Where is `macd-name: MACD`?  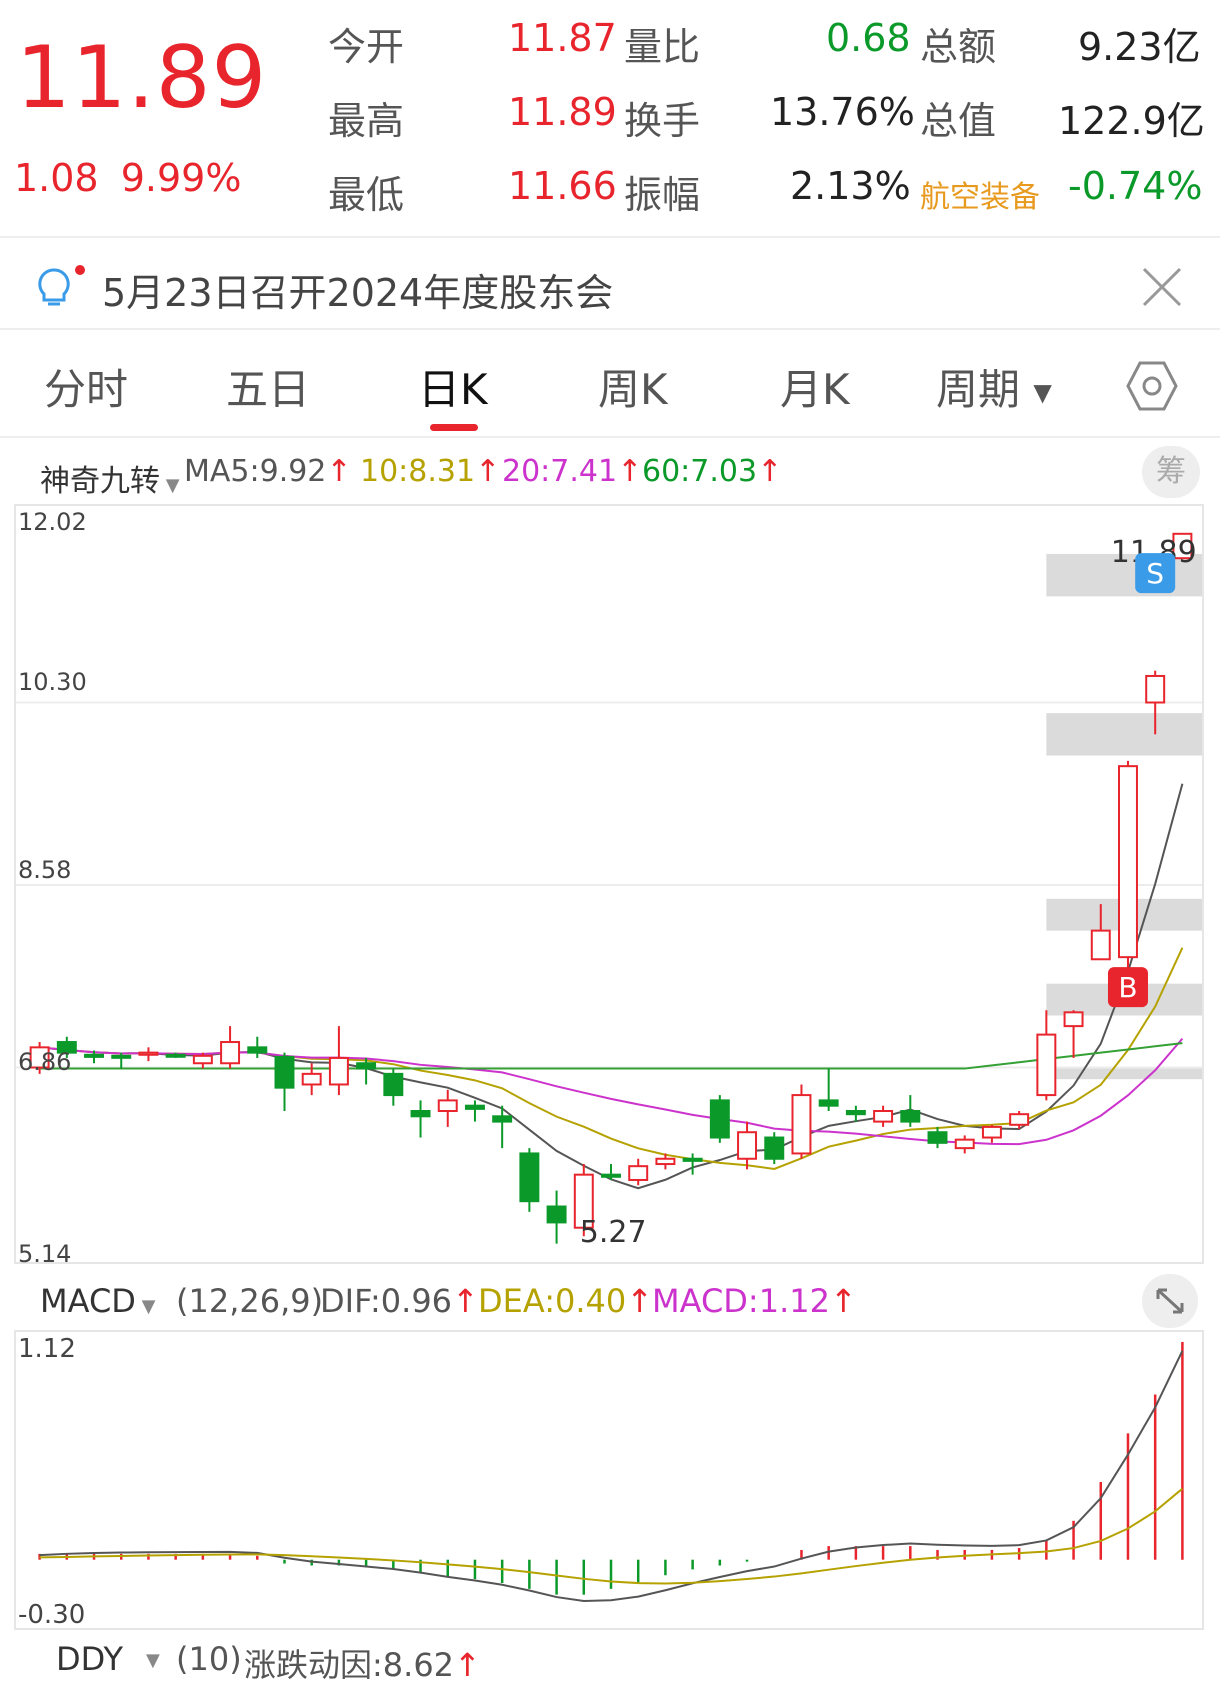
macd-name: MACD is located at coordinates (88, 1301).